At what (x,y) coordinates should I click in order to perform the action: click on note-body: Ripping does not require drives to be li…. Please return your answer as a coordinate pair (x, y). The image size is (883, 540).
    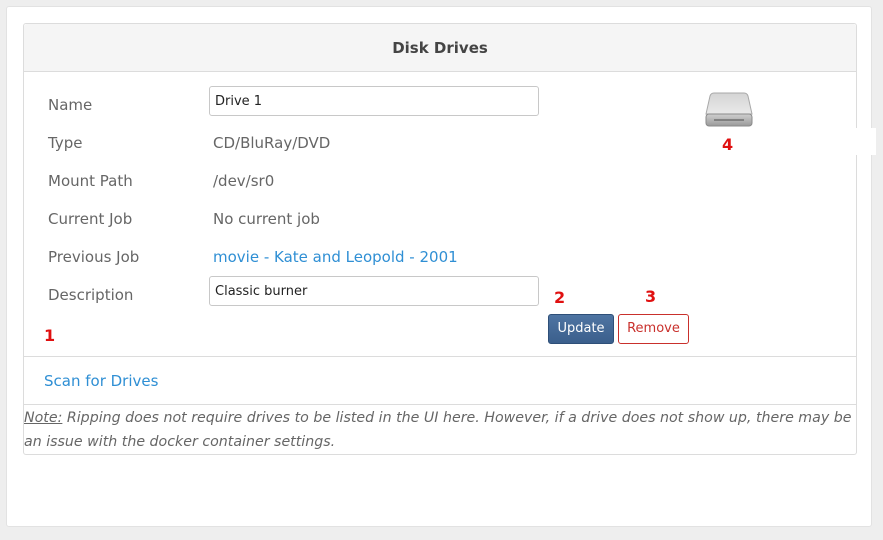
    Looking at the image, I should click on (438, 430).